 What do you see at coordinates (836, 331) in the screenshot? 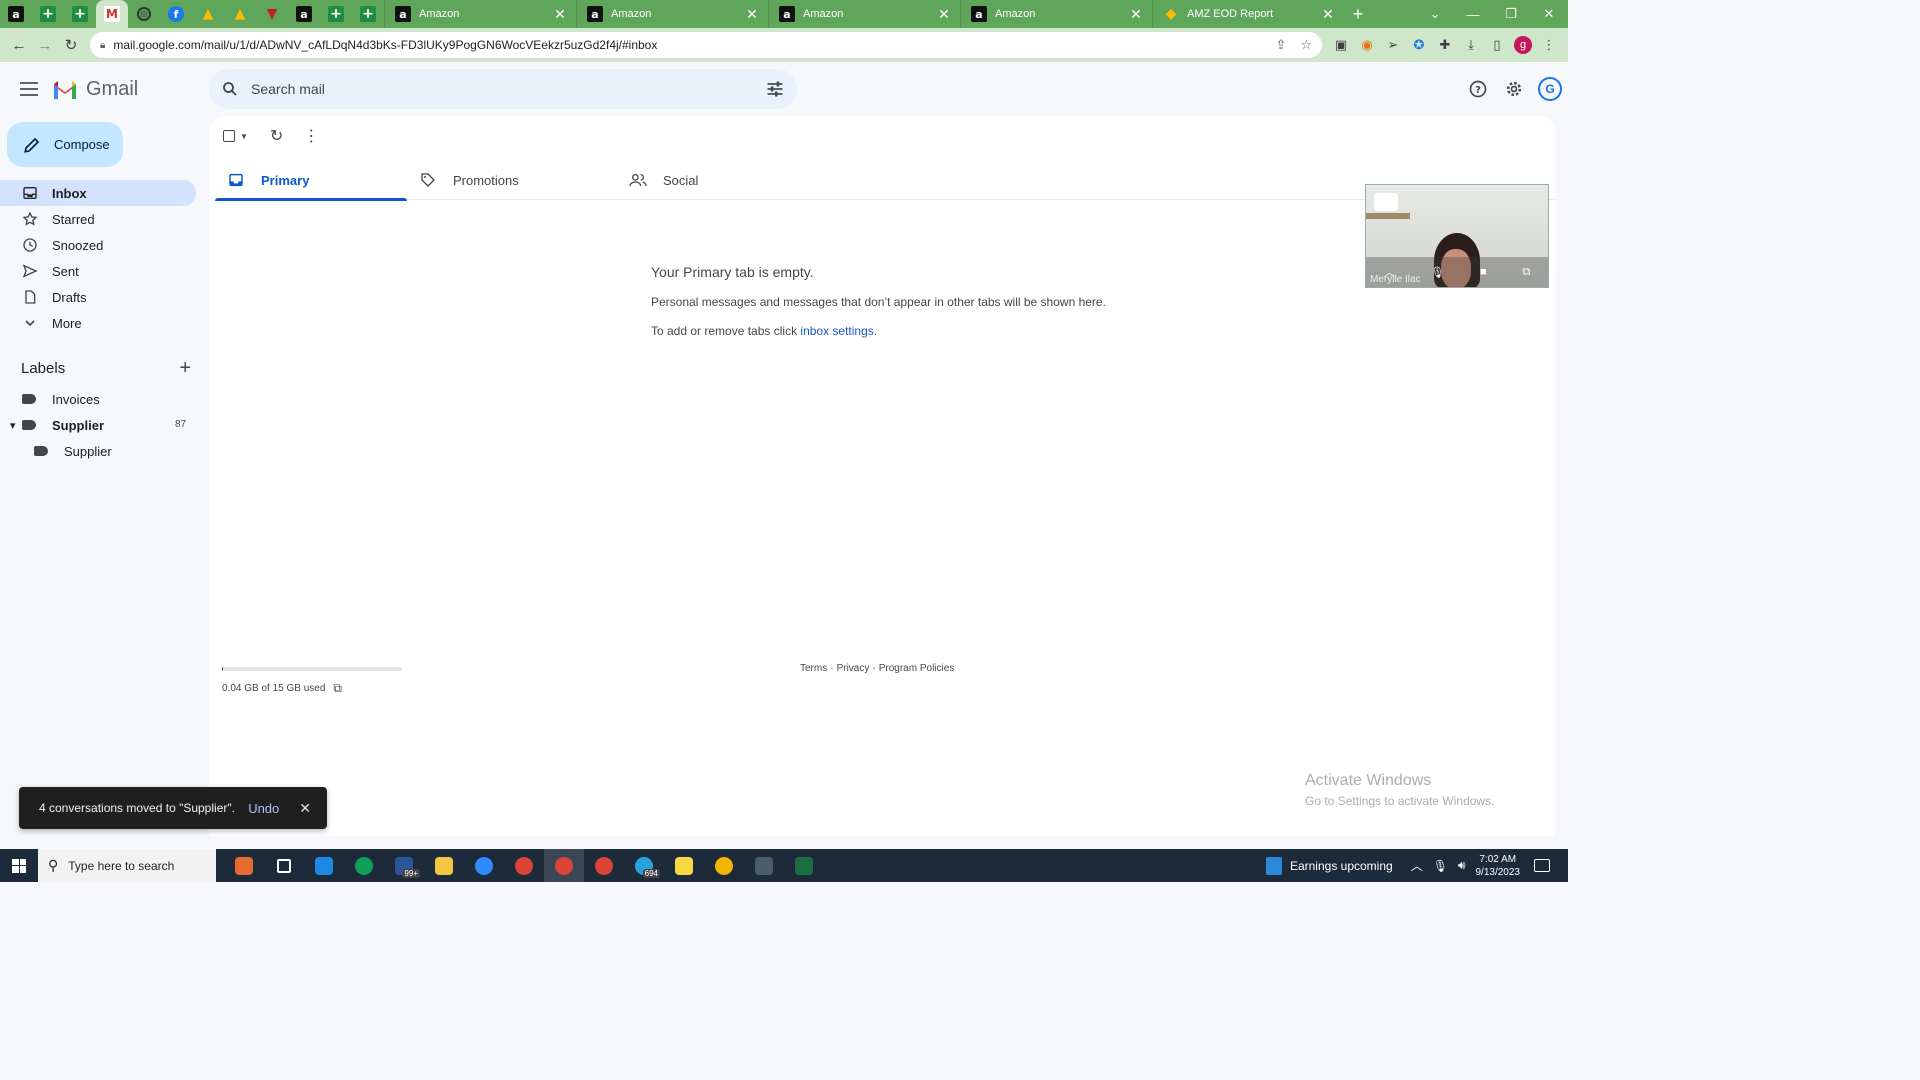
I see `inbox-settings-link: inbox settings` at bounding box center [836, 331].